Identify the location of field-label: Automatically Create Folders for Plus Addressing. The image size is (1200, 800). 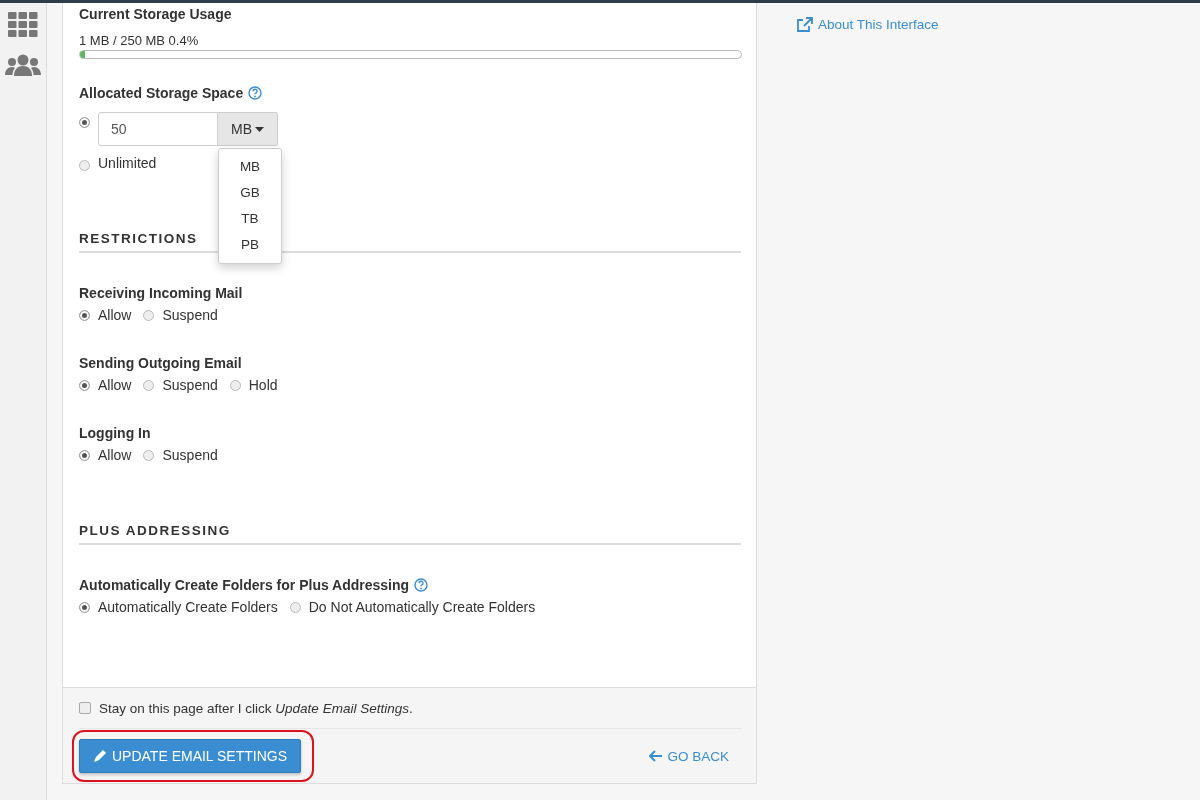
(244, 585).